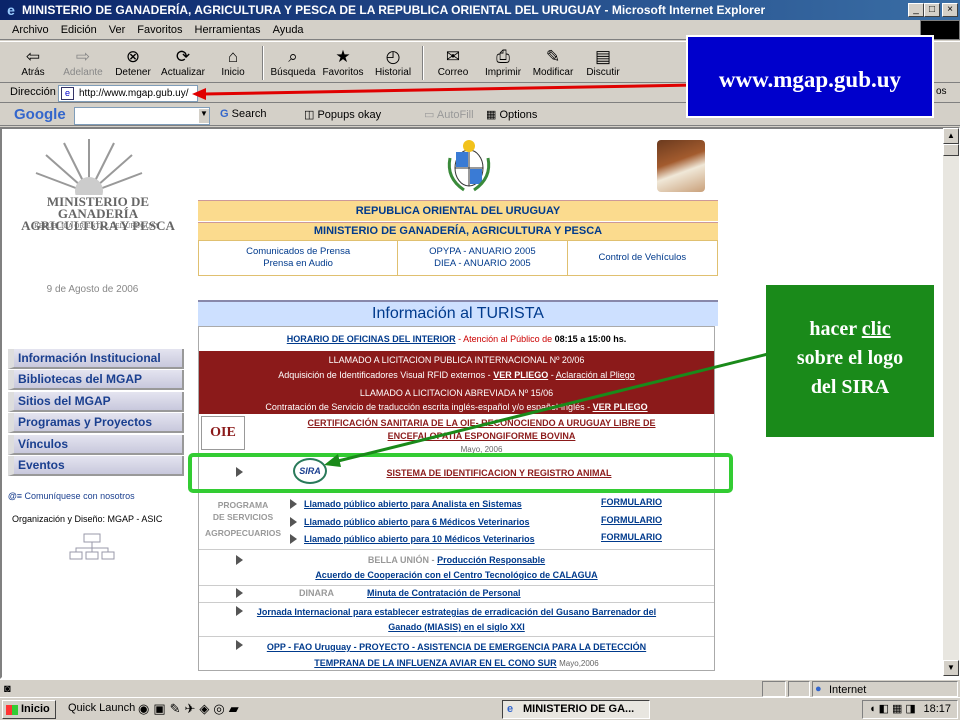 Image resolution: width=960 pixels, height=720 pixels. I want to click on formulario-link-3: FORMULARIO, so click(631, 537).